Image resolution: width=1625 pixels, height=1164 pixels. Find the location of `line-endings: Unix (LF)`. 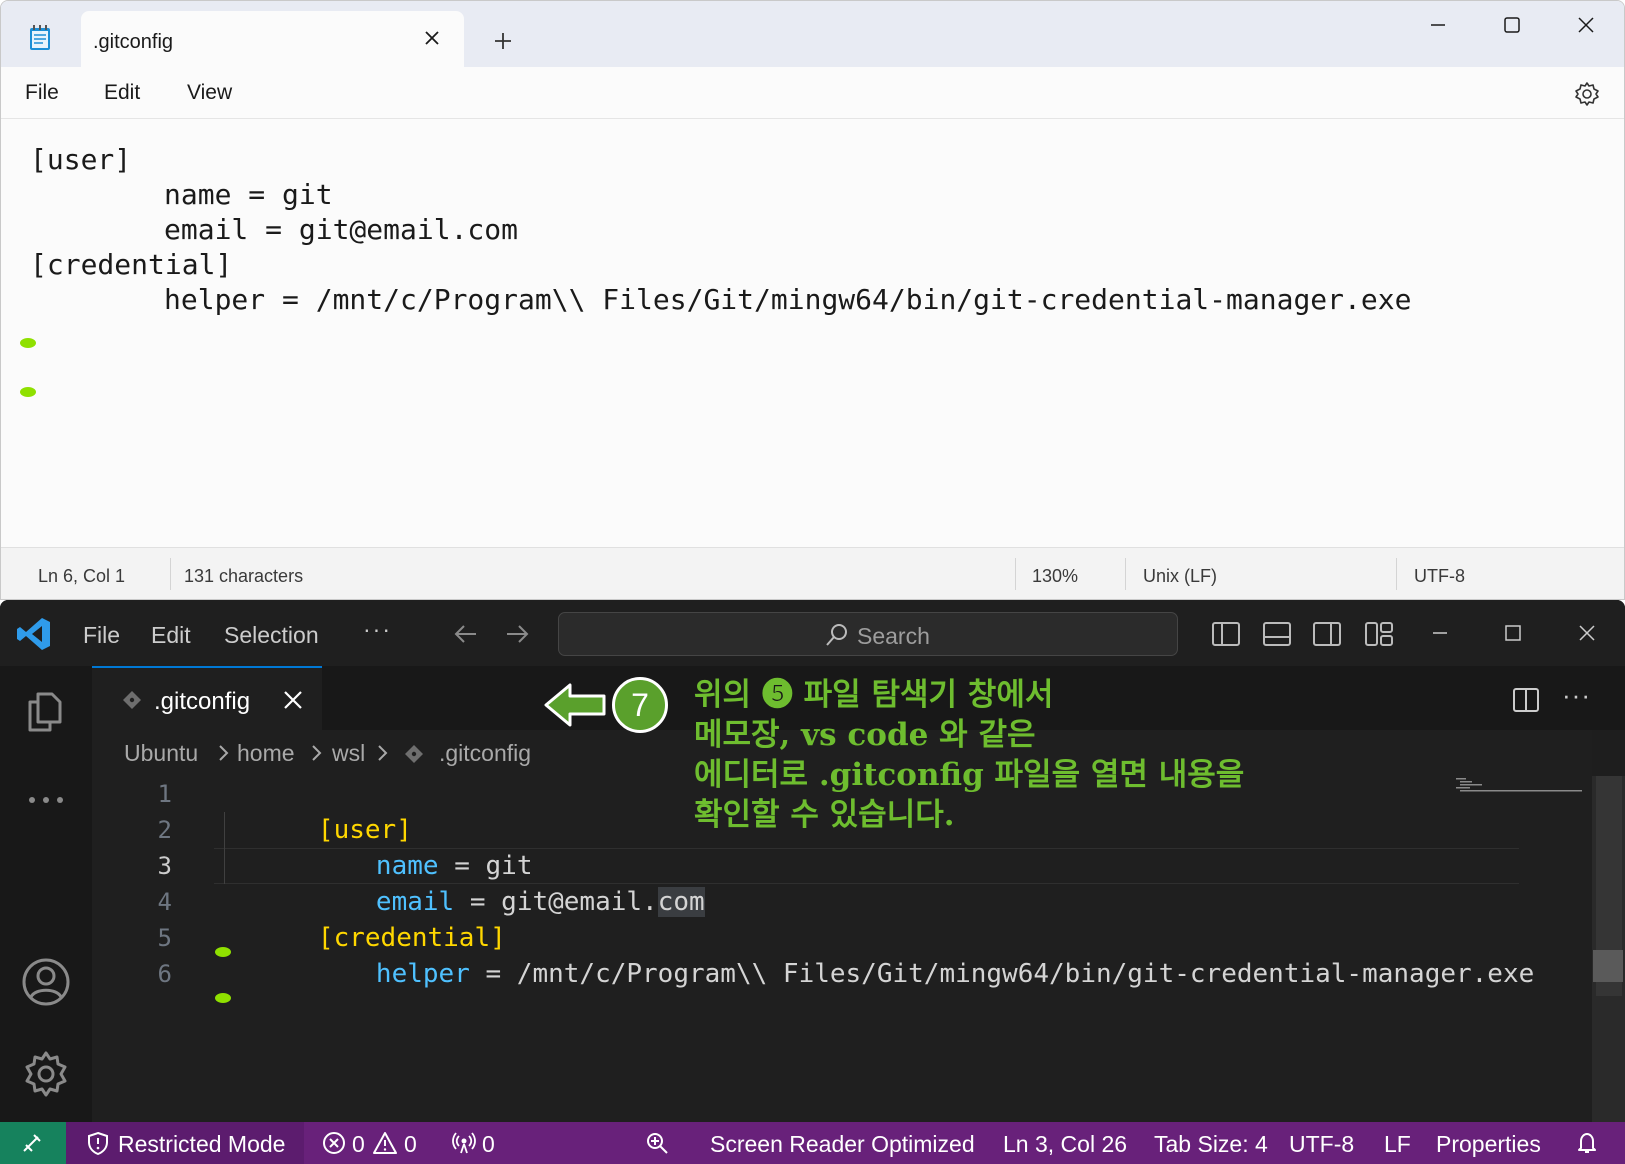

line-endings: Unix (LF) is located at coordinates (1180, 576).